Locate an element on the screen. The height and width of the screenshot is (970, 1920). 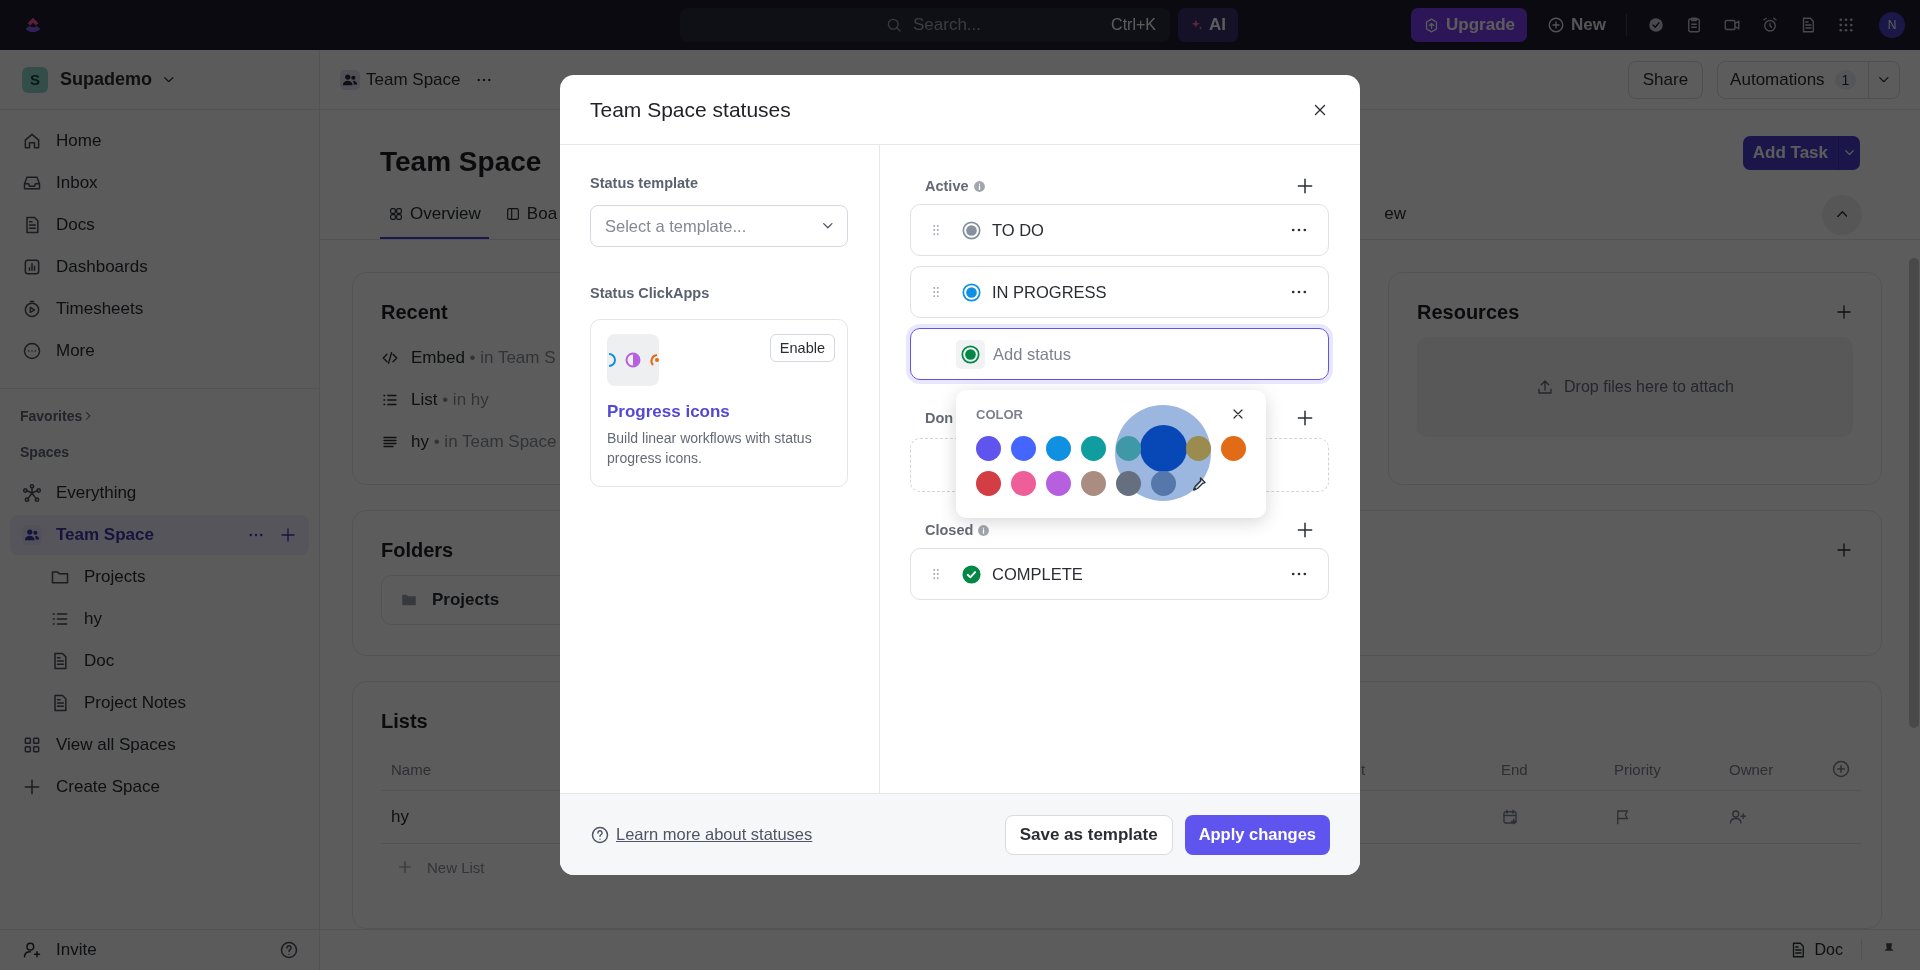
dialog-title: Team Space statuses is located at coordinates (690, 109).